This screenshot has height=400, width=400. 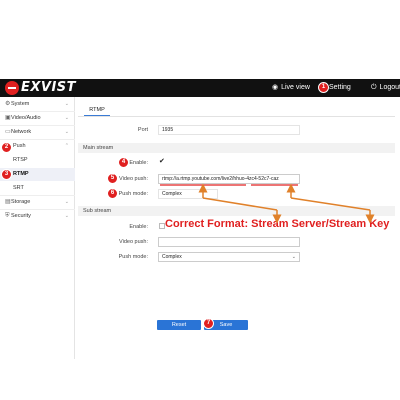 What do you see at coordinates (18, 188) in the screenshot?
I see `sidebar-item-label: SRT` at bounding box center [18, 188].